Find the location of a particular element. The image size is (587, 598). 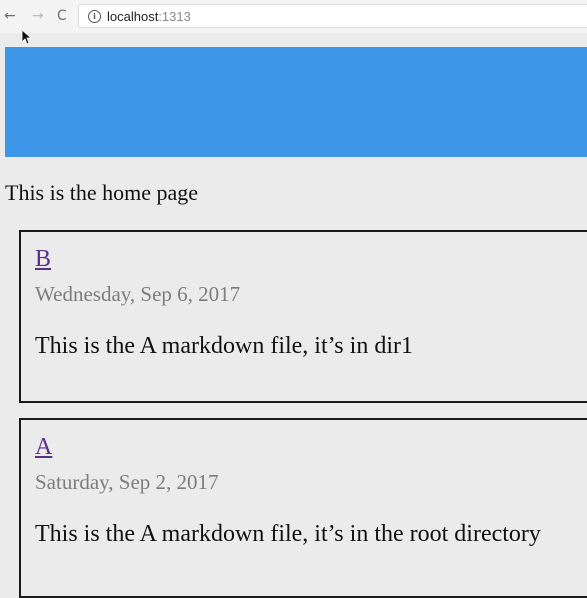

address-bar: i localhost:1313 is located at coordinates (332, 16).